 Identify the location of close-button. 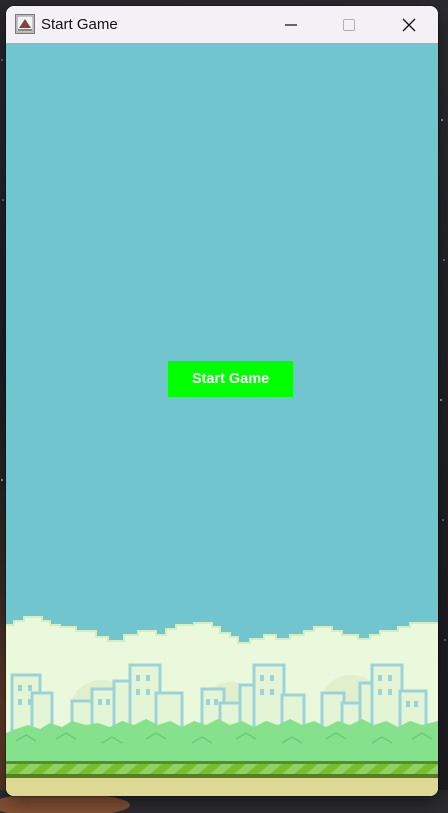
(409, 24).